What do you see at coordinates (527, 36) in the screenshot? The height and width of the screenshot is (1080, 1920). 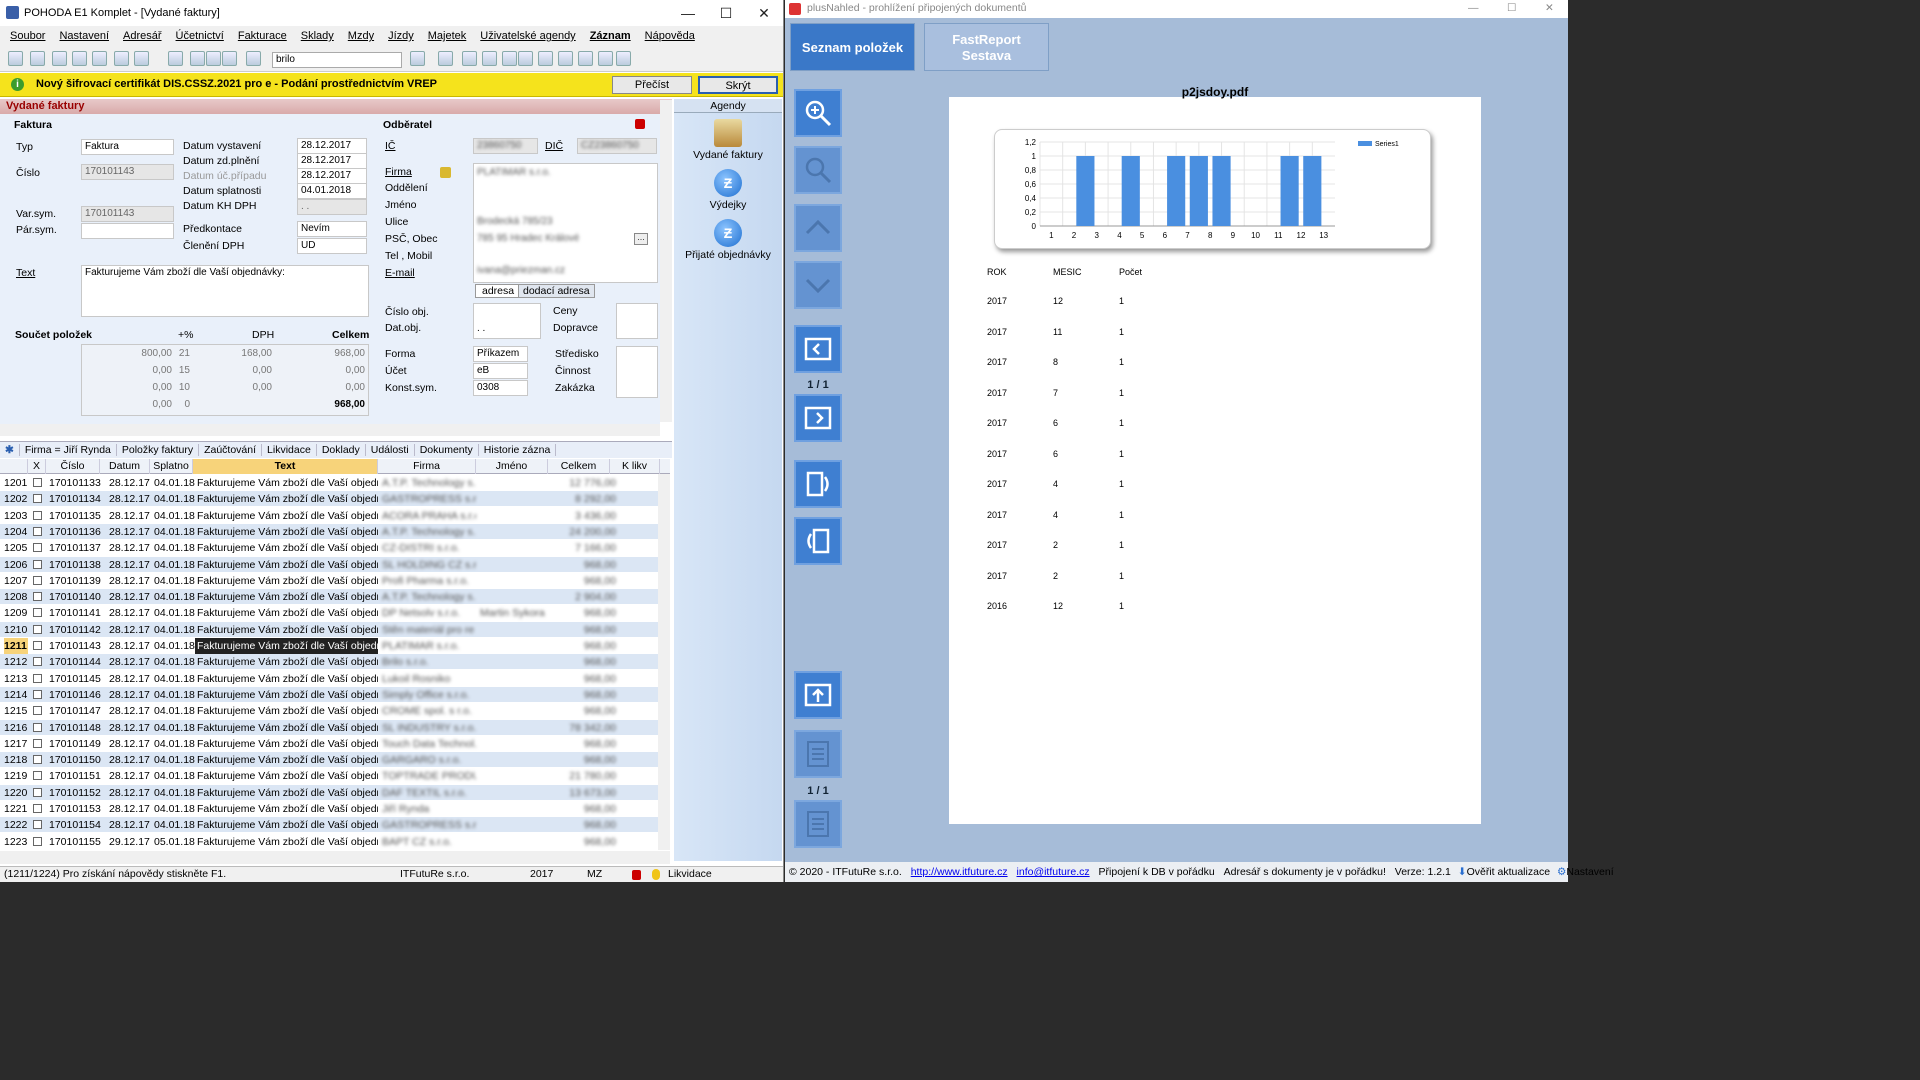 I see `menu-item-9: Uživatelské agendy` at bounding box center [527, 36].